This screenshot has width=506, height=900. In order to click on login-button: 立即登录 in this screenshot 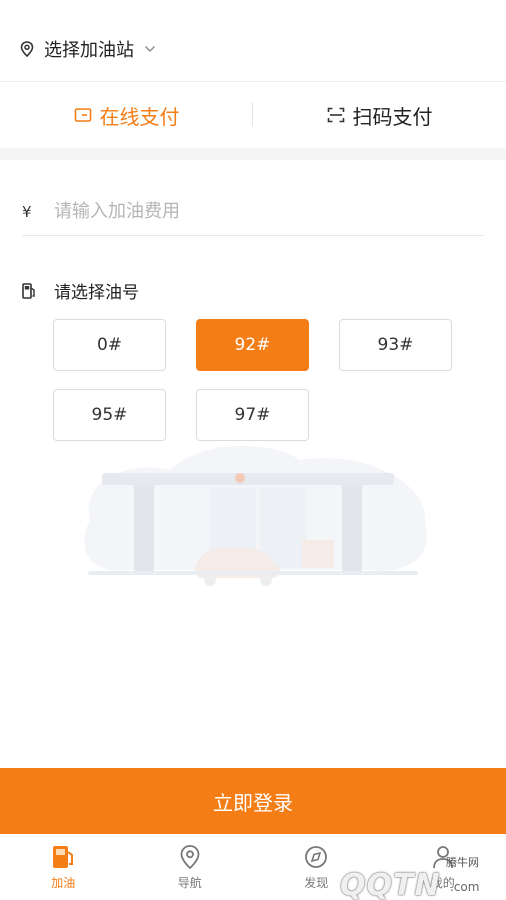, I will do `click(253, 801)`.